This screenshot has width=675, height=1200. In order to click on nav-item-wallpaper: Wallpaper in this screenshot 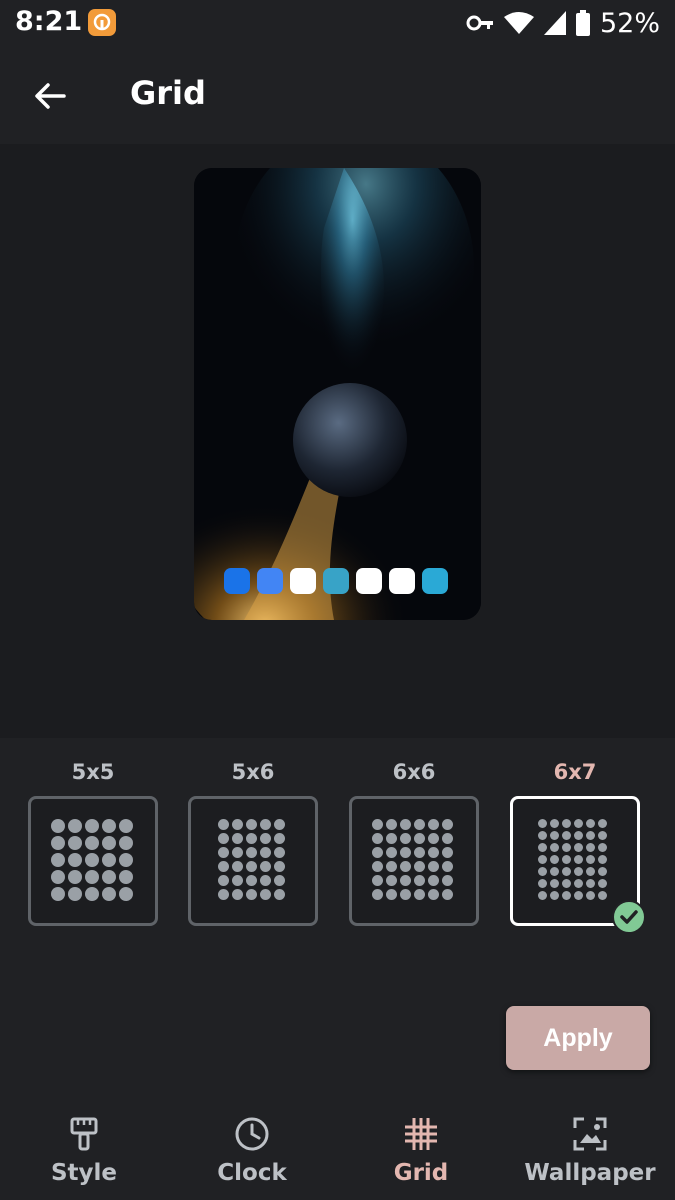, I will do `click(590, 1150)`.